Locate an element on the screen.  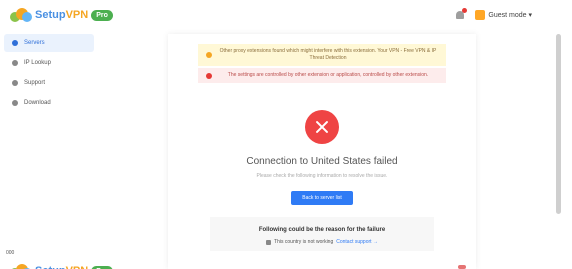
sidebar-item-label: Support is located at coordinates (35, 83).